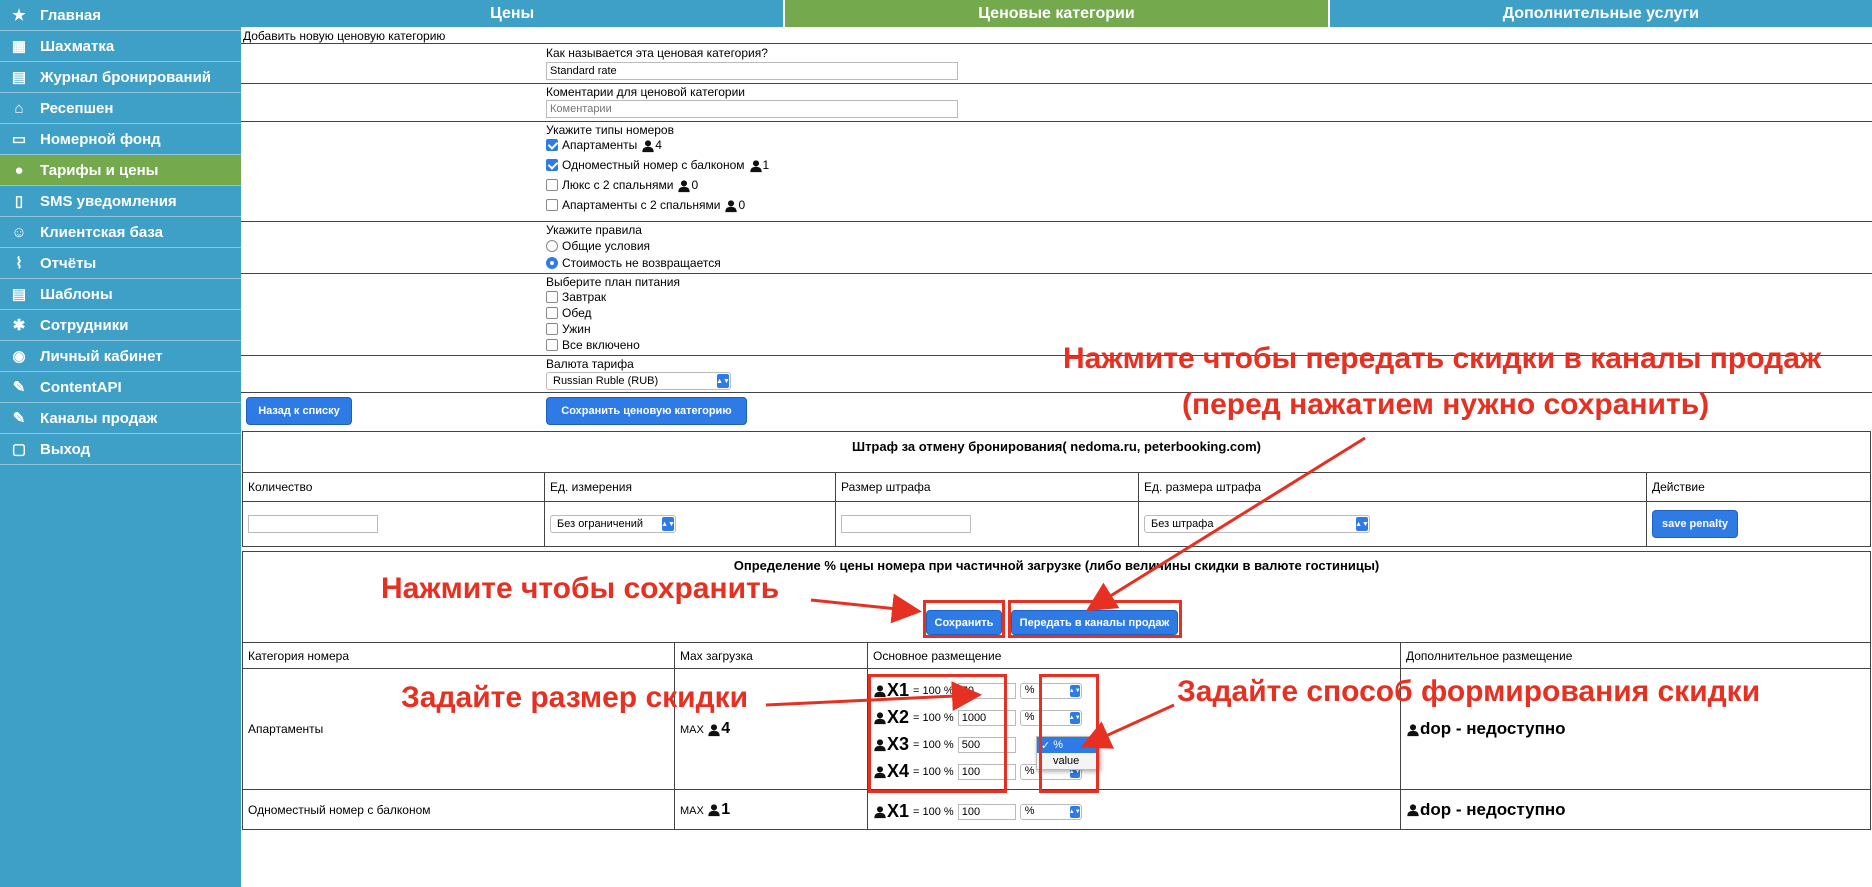 This screenshot has width=1872, height=887. Describe the element at coordinates (120, 263) in the screenshot. I see `sidebar-item: ⌇ Отчёты` at that location.